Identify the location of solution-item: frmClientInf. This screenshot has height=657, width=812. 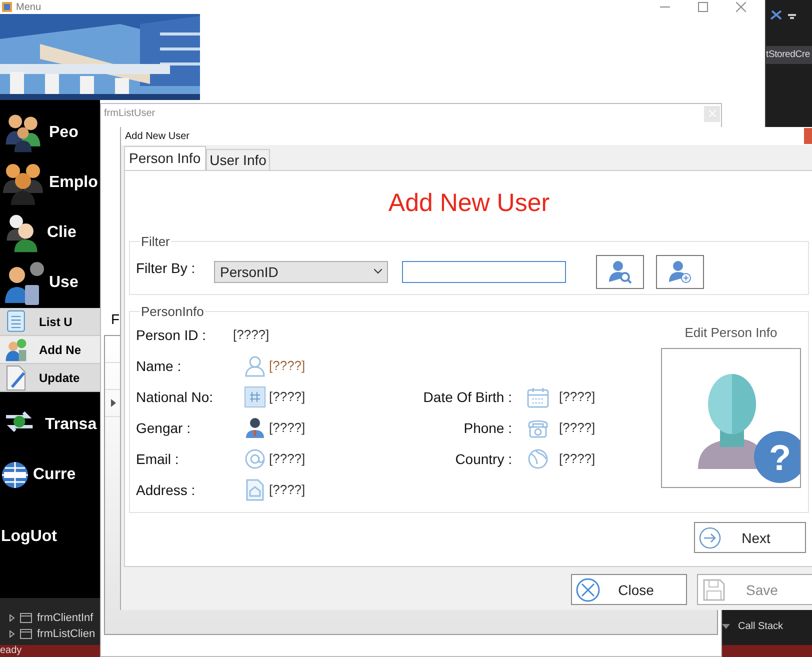
(65, 618).